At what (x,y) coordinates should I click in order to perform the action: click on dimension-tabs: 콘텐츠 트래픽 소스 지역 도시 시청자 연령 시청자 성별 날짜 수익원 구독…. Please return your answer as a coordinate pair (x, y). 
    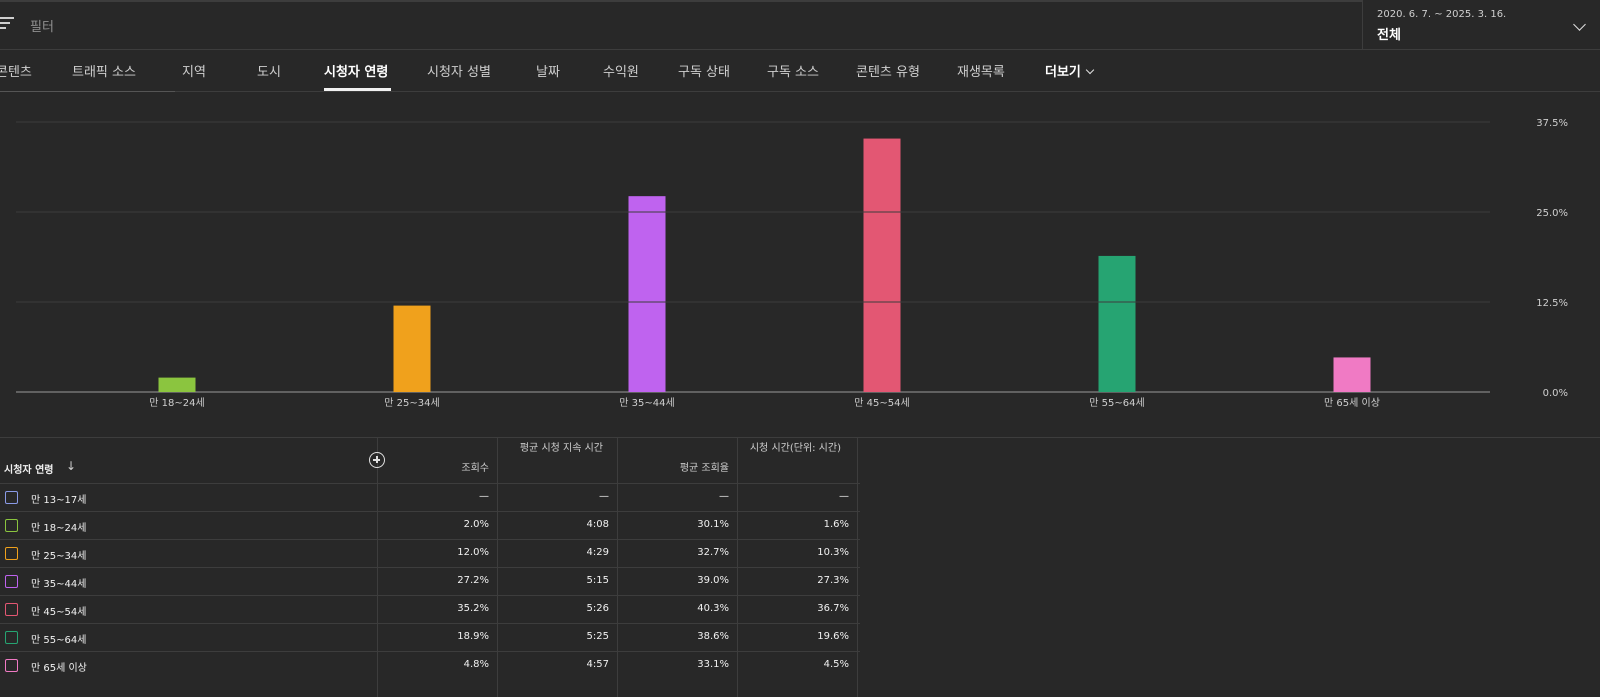
    Looking at the image, I should click on (800, 71).